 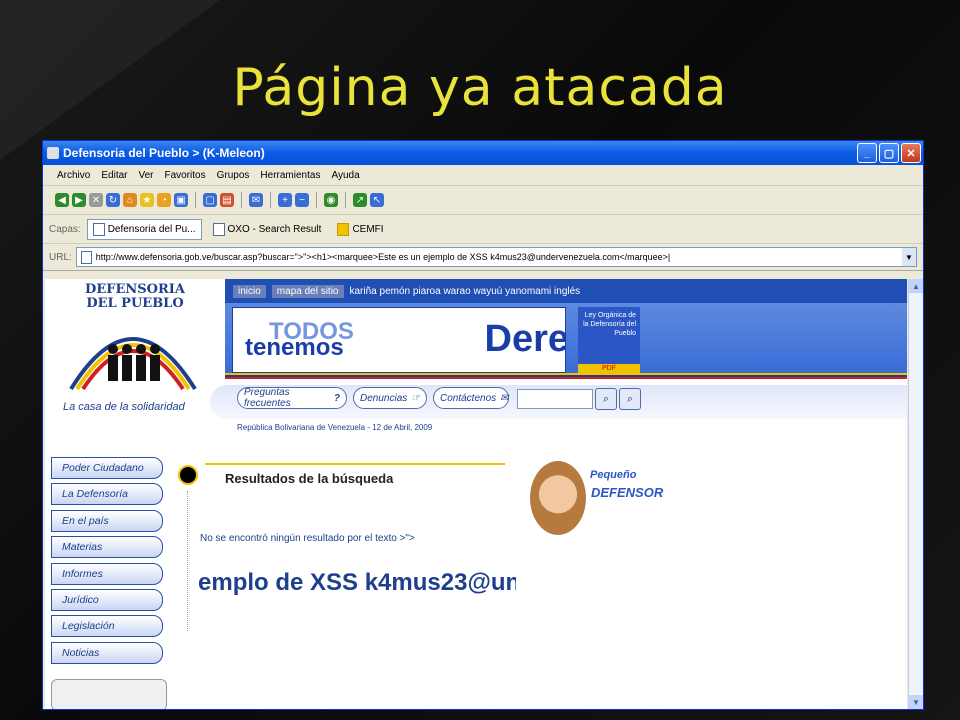 I want to click on hand-icon: ☞, so click(x=416, y=398).